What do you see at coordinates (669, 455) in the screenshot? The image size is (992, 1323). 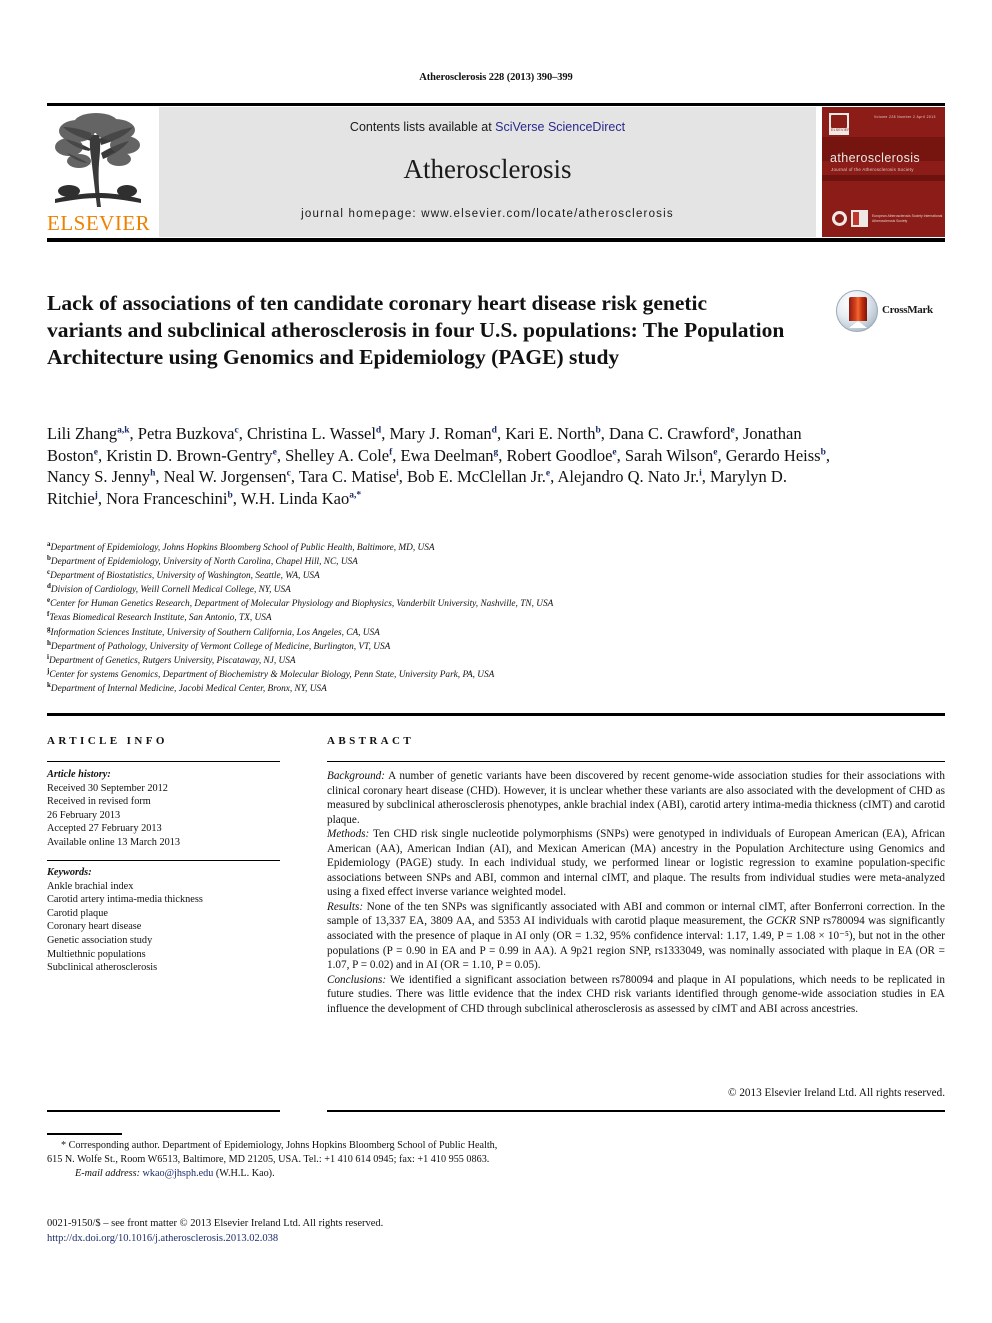 I see `author-name: Sarah Wilson` at bounding box center [669, 455].